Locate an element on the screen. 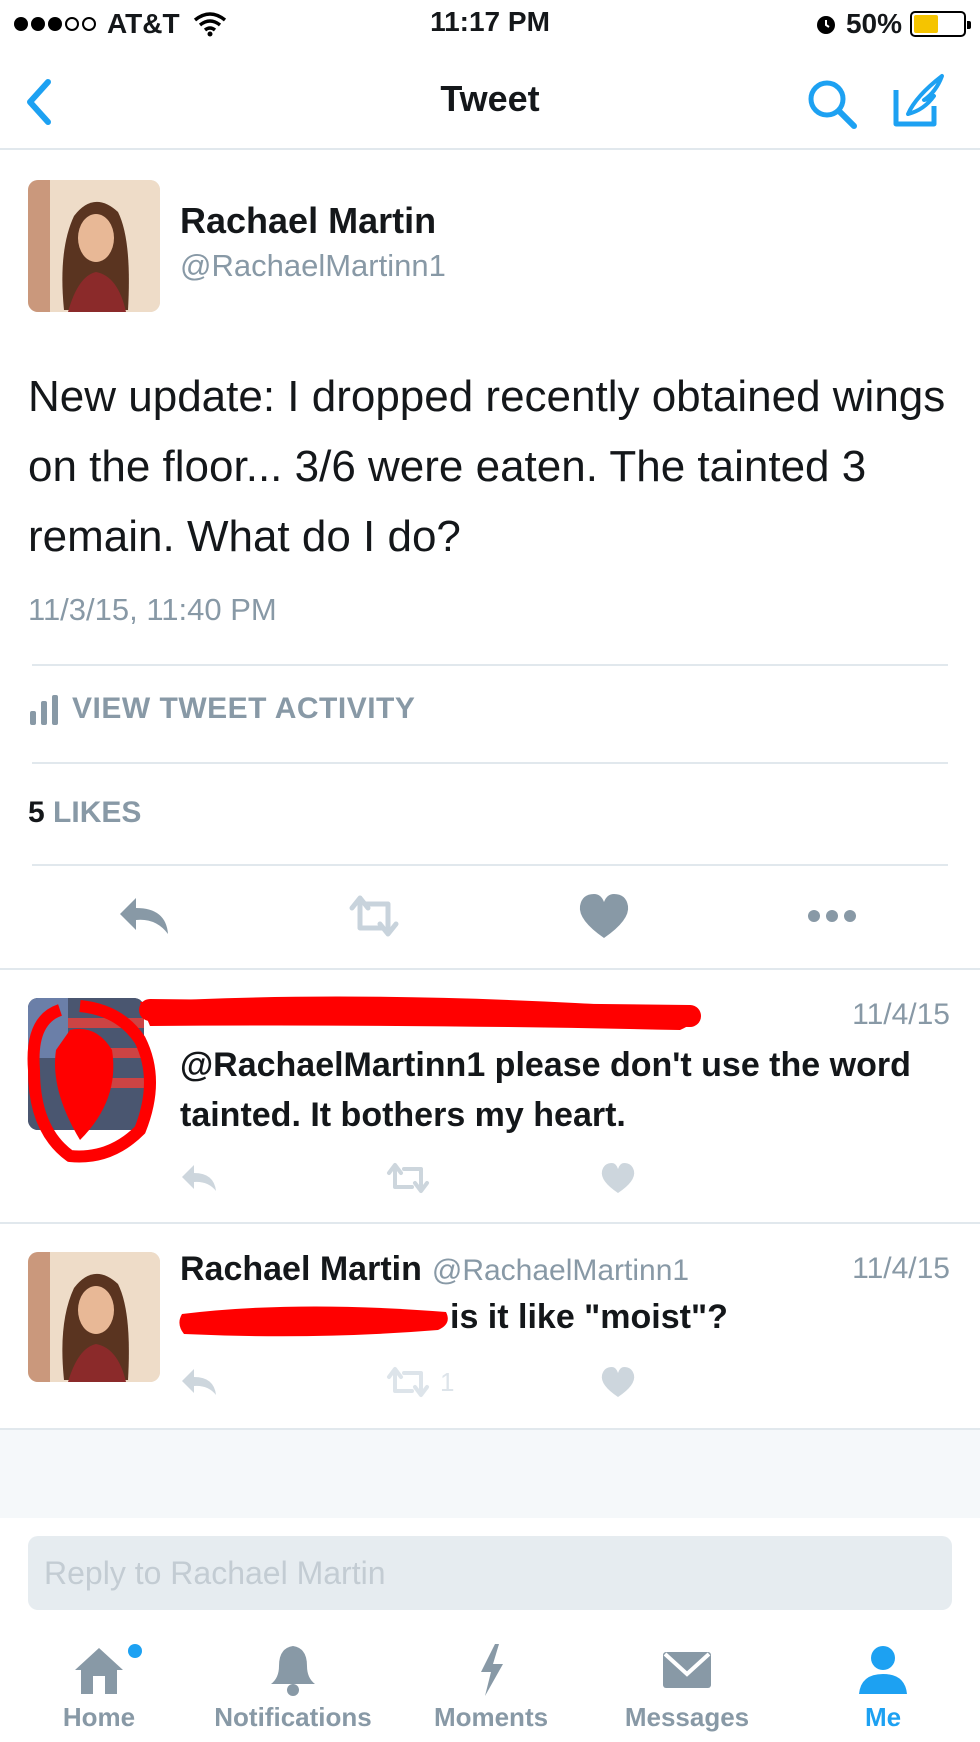 The height and width of the screenshot is (1742, 980). tab-messages: Messages is located at coordinates (687, 1686).